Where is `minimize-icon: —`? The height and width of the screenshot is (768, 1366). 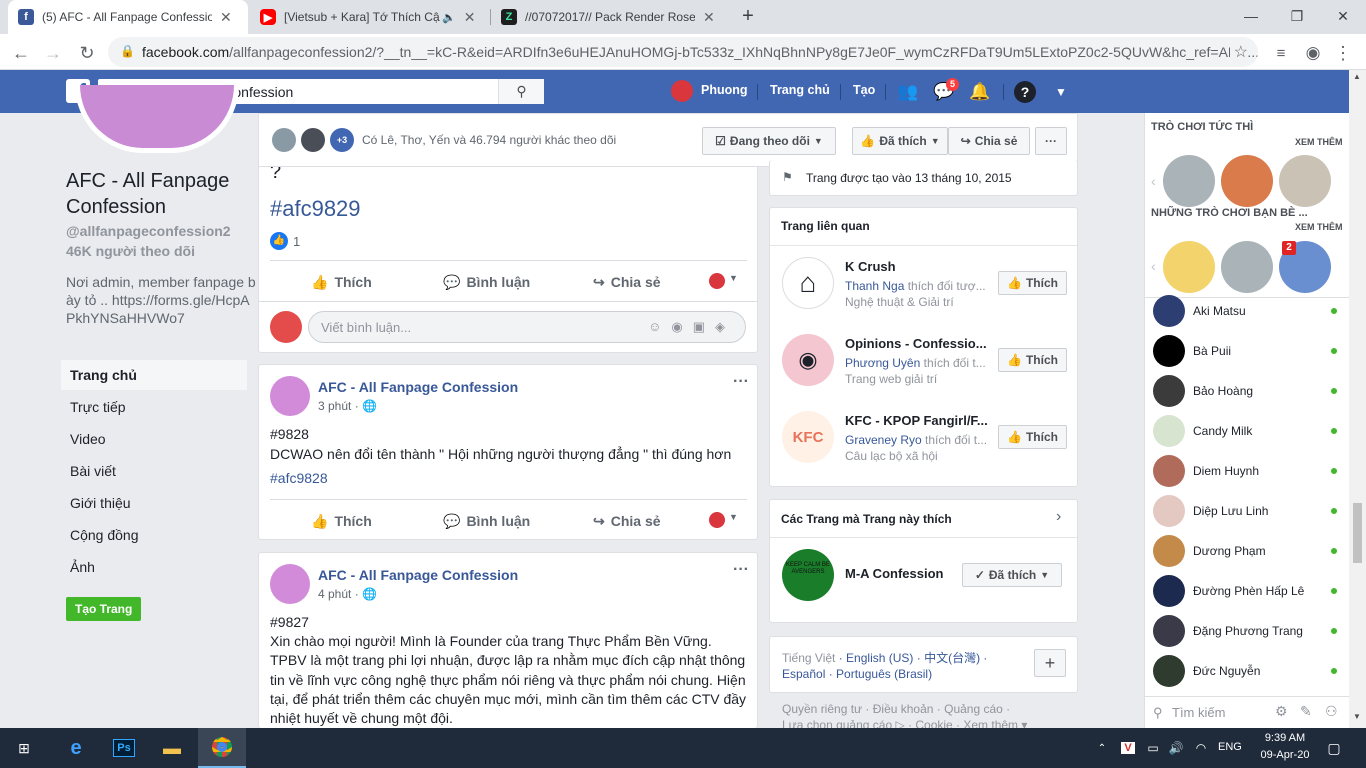 minimize-icon: — is located at coordinates (1251, 16).